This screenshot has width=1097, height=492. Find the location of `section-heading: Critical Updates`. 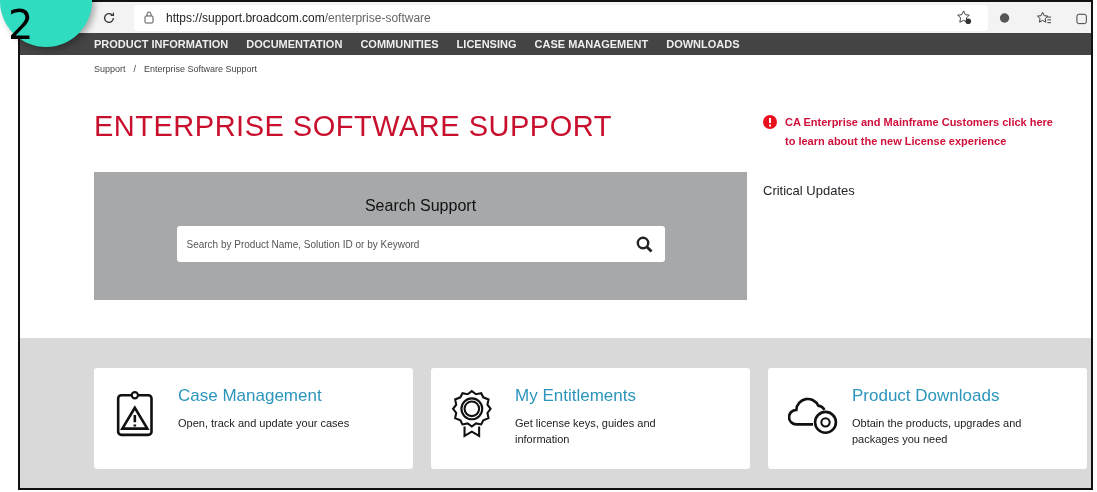

section-heading: Critical Updates is located at coordinates (809, 191).